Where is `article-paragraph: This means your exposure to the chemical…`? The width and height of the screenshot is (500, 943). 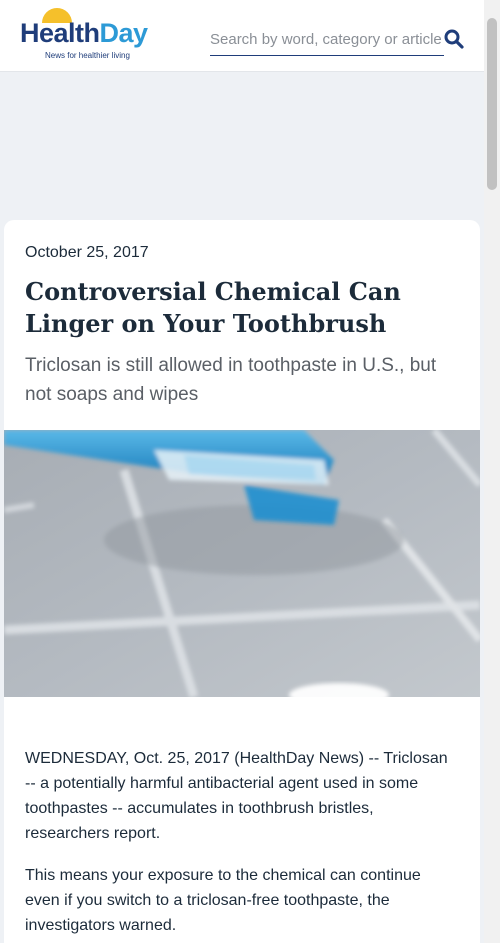
article-paragraph: This means your exposure to the chemical… is located at coordinates (223, 900).